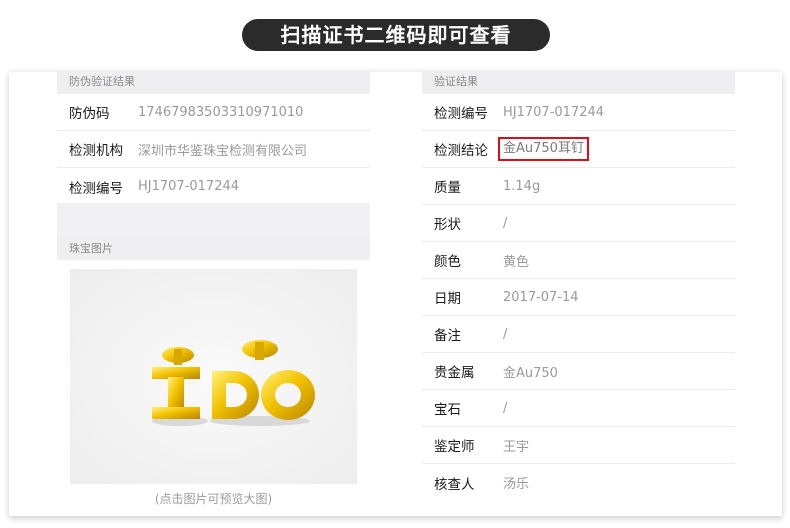 This screenshot has width=790, height=528. What do you see at coordinates (447, 262) in the screenshot?
I see `row-label: 颜色` at bounding box center [447, 262].